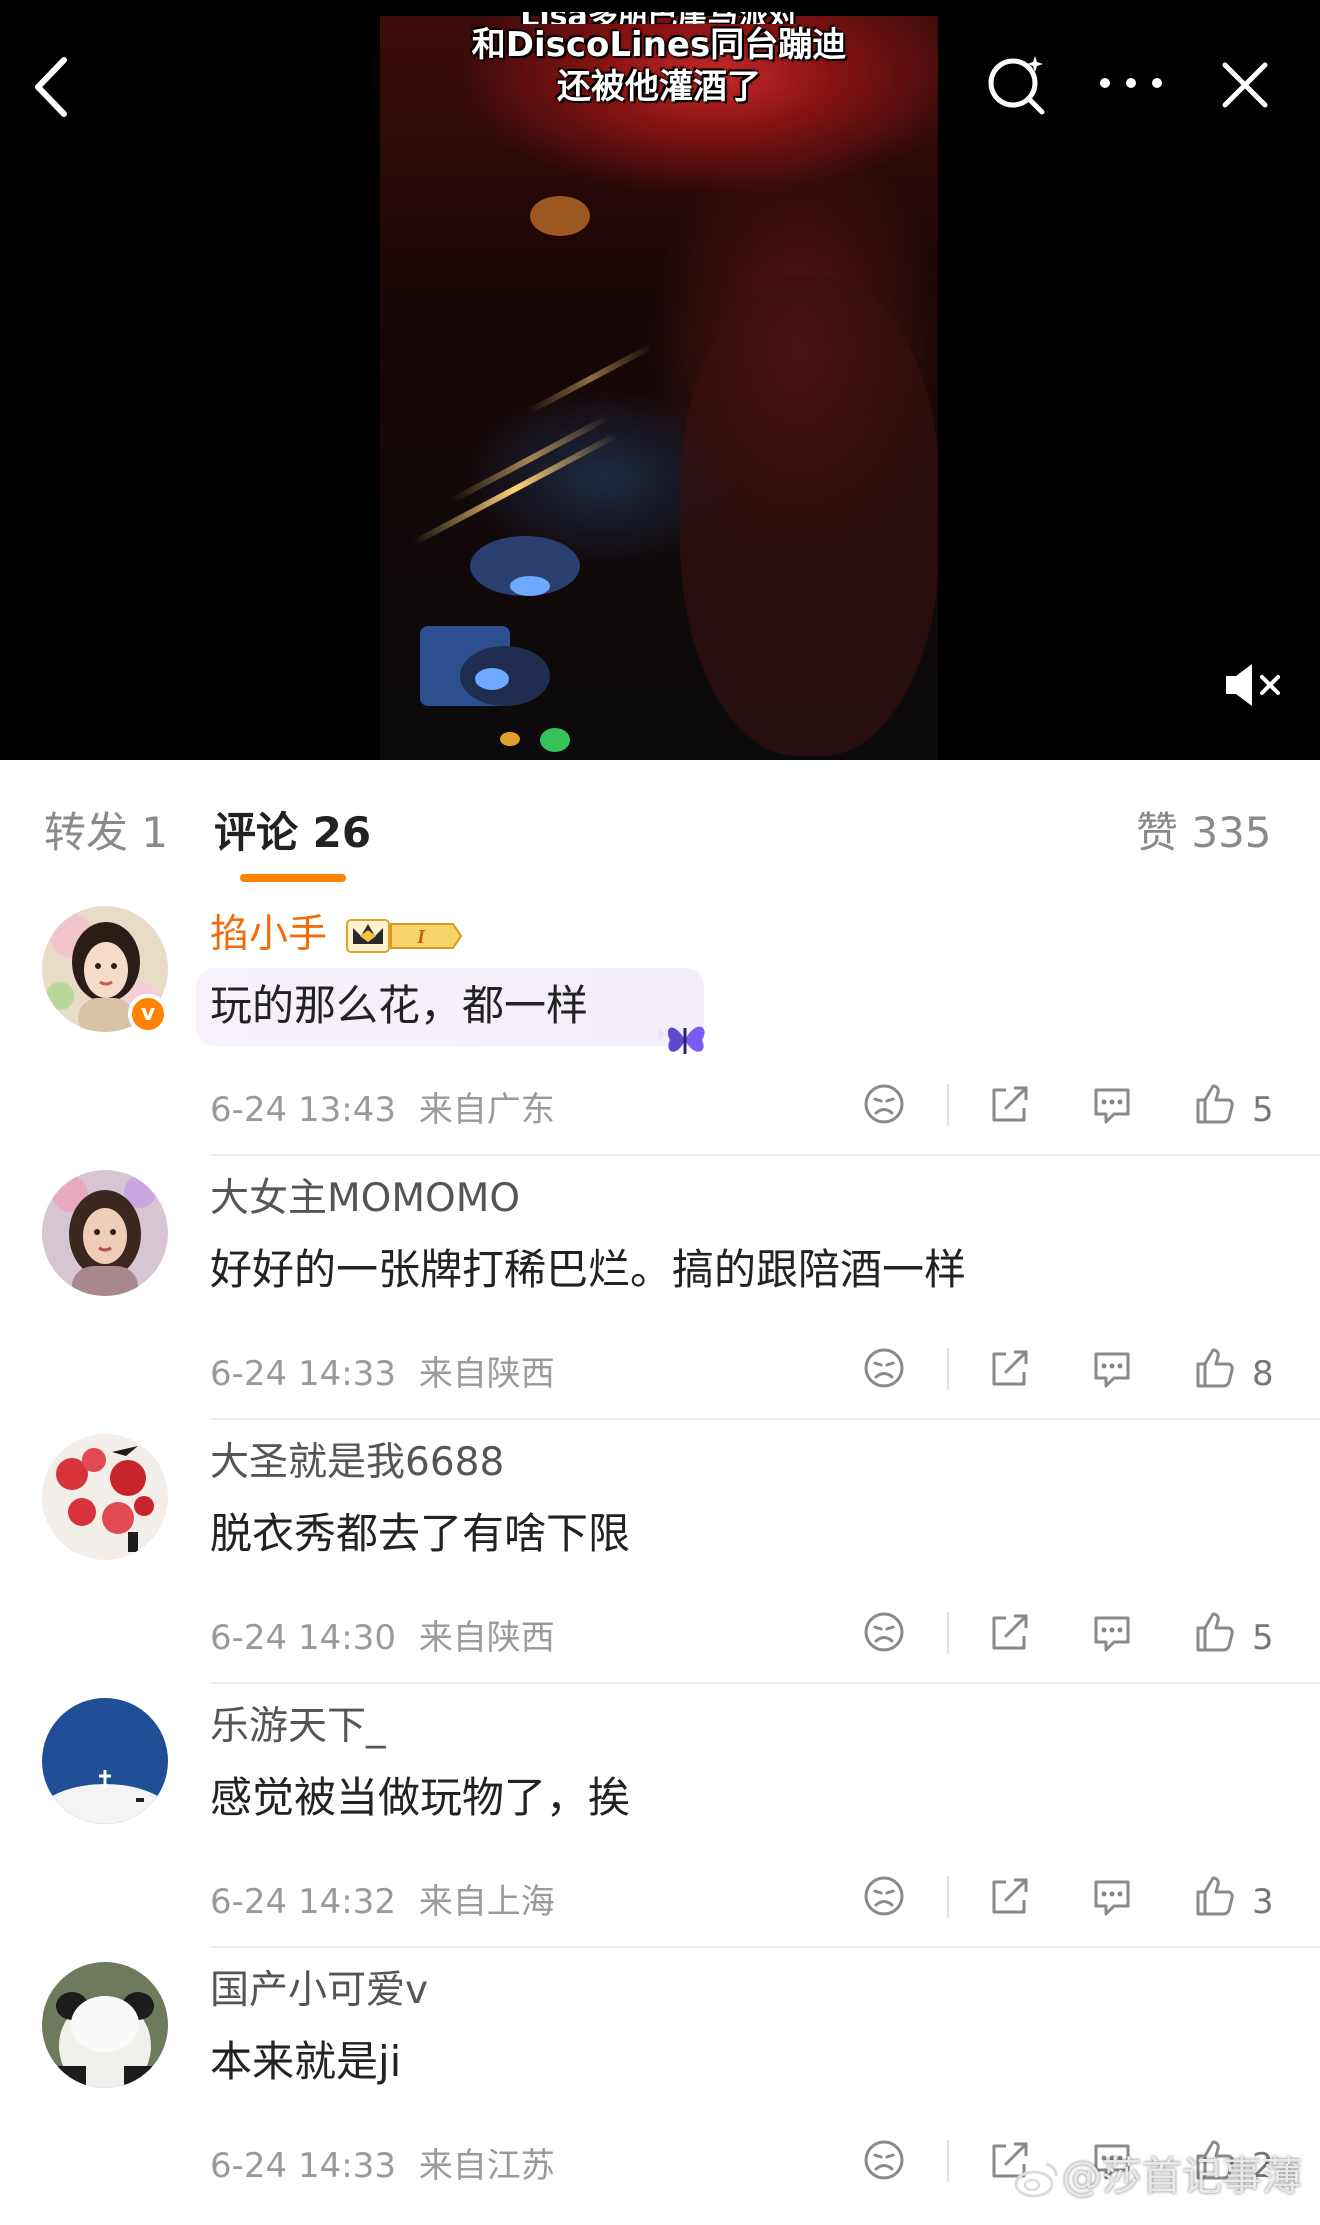  What do you see at coordinates (1036, 2180) in the screenshot?
I see `weibo-logo-icon` at bounding box center [1036, 2180].